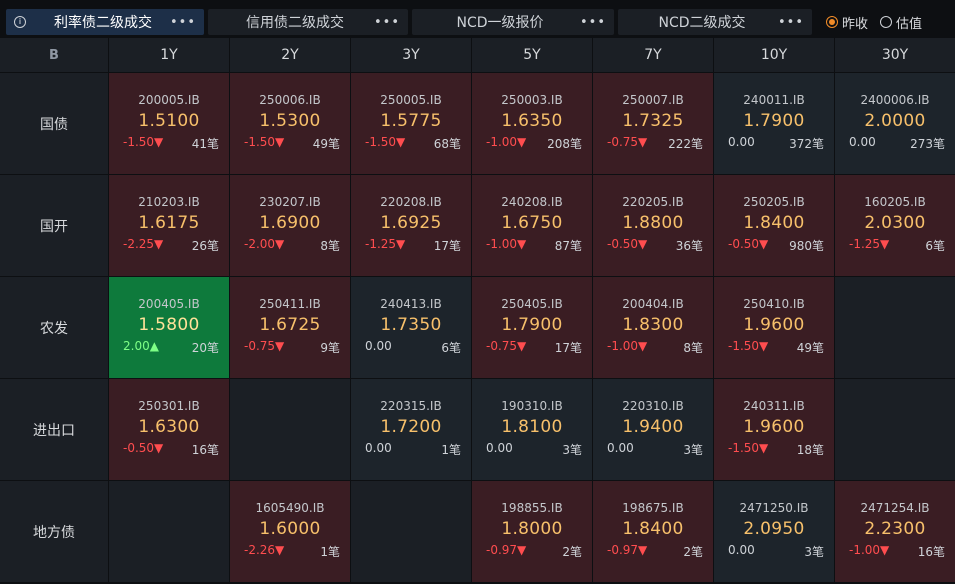 The height and width of the screenshot is (584, 955). I want to click on quote-cell: 190310.IB 1.8100 0.00 3笔, so click(532, 429).